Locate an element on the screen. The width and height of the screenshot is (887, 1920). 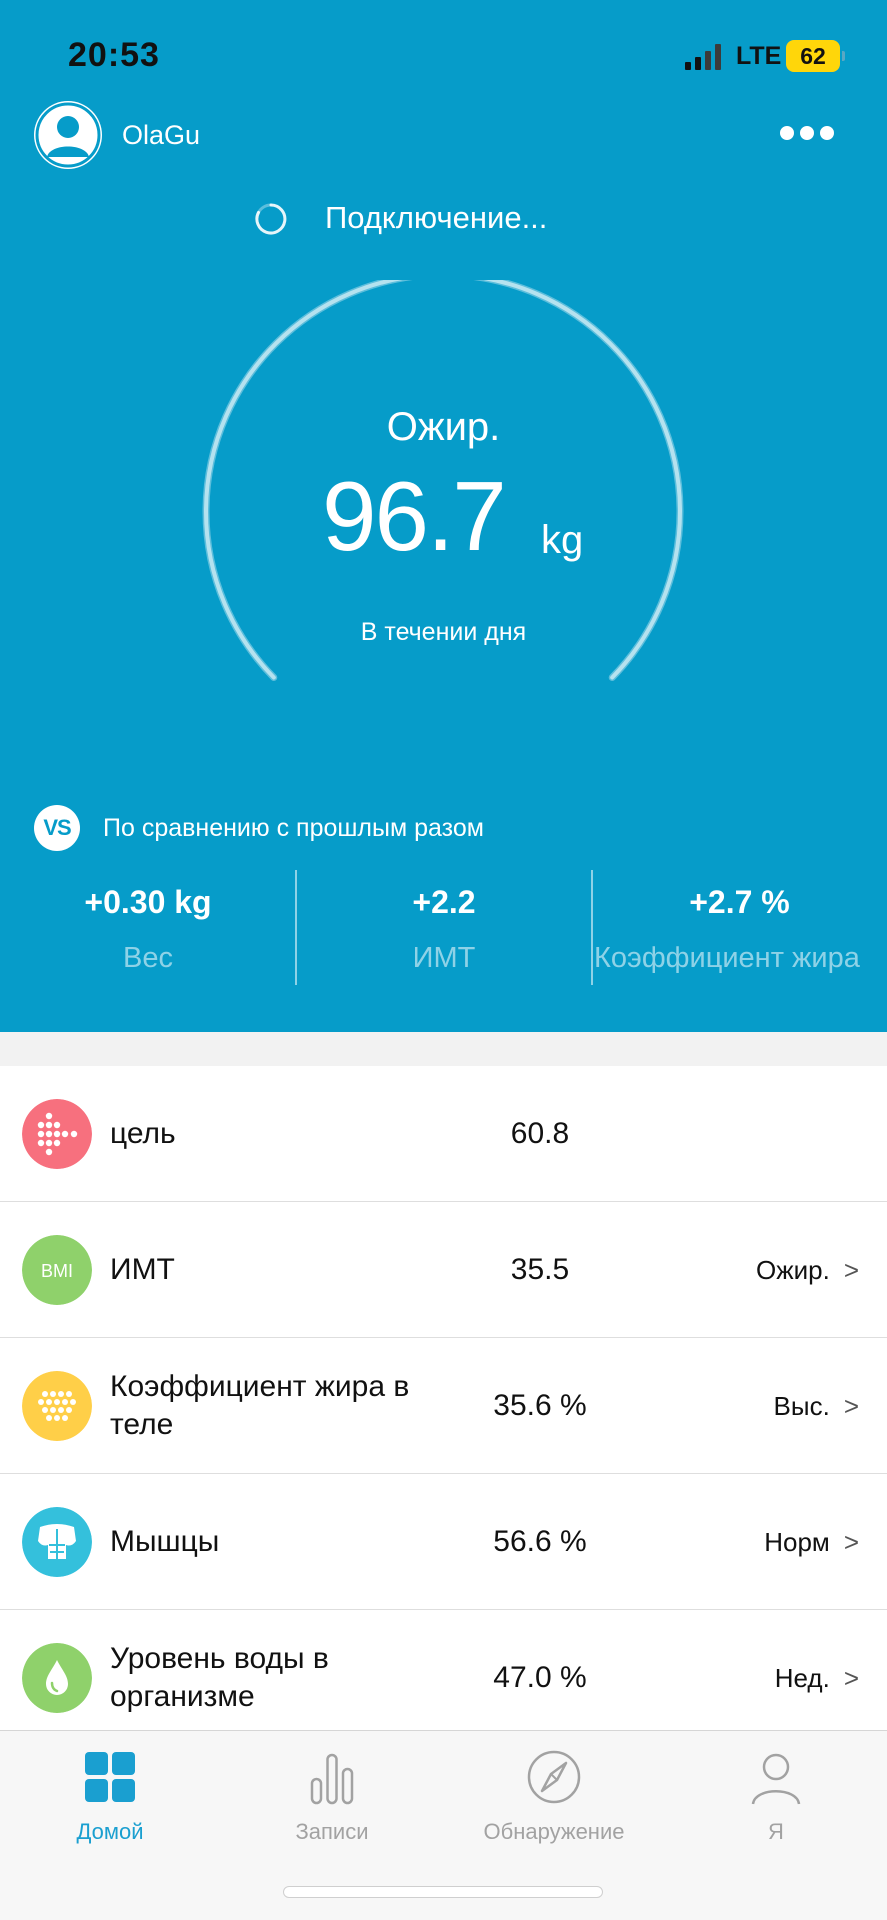
list-item-muscle: Мышцы 56.6 % Норм > is located at coordinates (443, 1542).